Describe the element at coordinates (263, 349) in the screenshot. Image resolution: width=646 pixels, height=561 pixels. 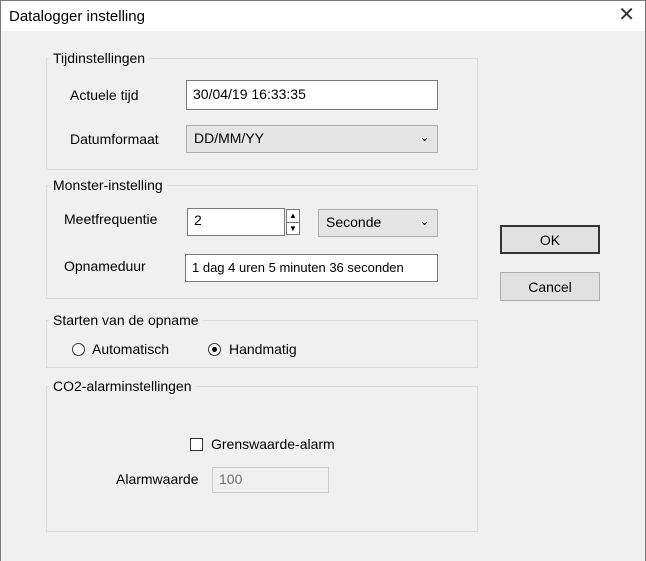
I see `radio-manual-label: Handmatig` at that location.